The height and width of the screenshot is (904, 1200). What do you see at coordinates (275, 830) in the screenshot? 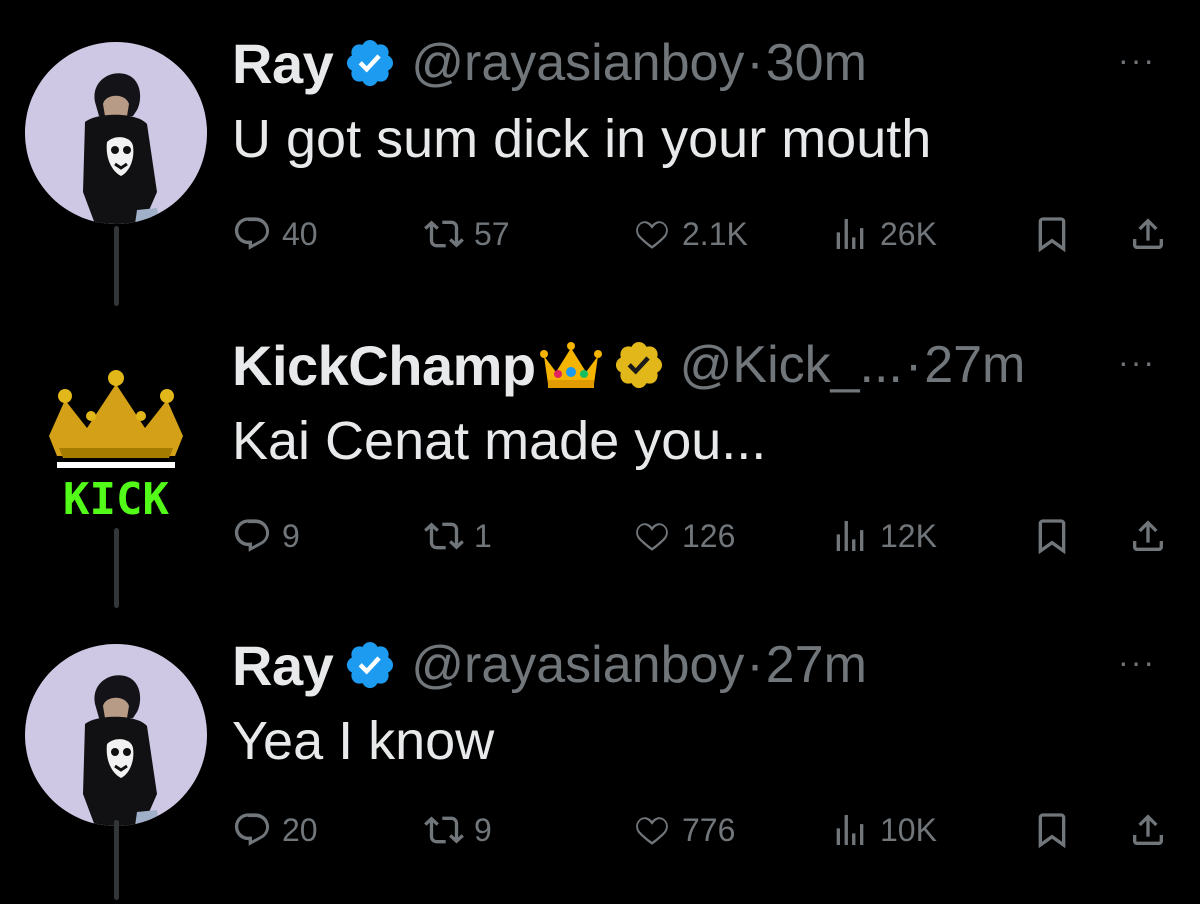
I see `reply-button: 20` at bounding box center [275, 830].